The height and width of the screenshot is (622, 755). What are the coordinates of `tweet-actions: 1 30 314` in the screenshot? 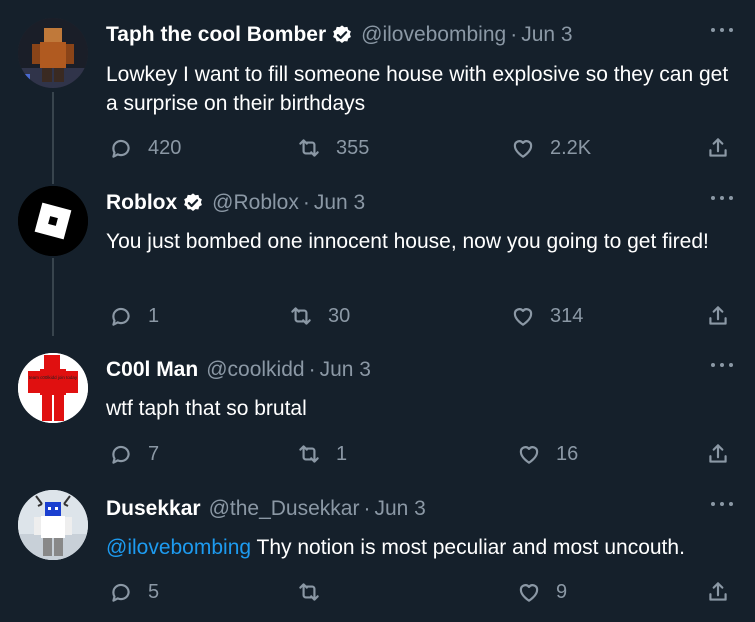 It's located at (377, 316).